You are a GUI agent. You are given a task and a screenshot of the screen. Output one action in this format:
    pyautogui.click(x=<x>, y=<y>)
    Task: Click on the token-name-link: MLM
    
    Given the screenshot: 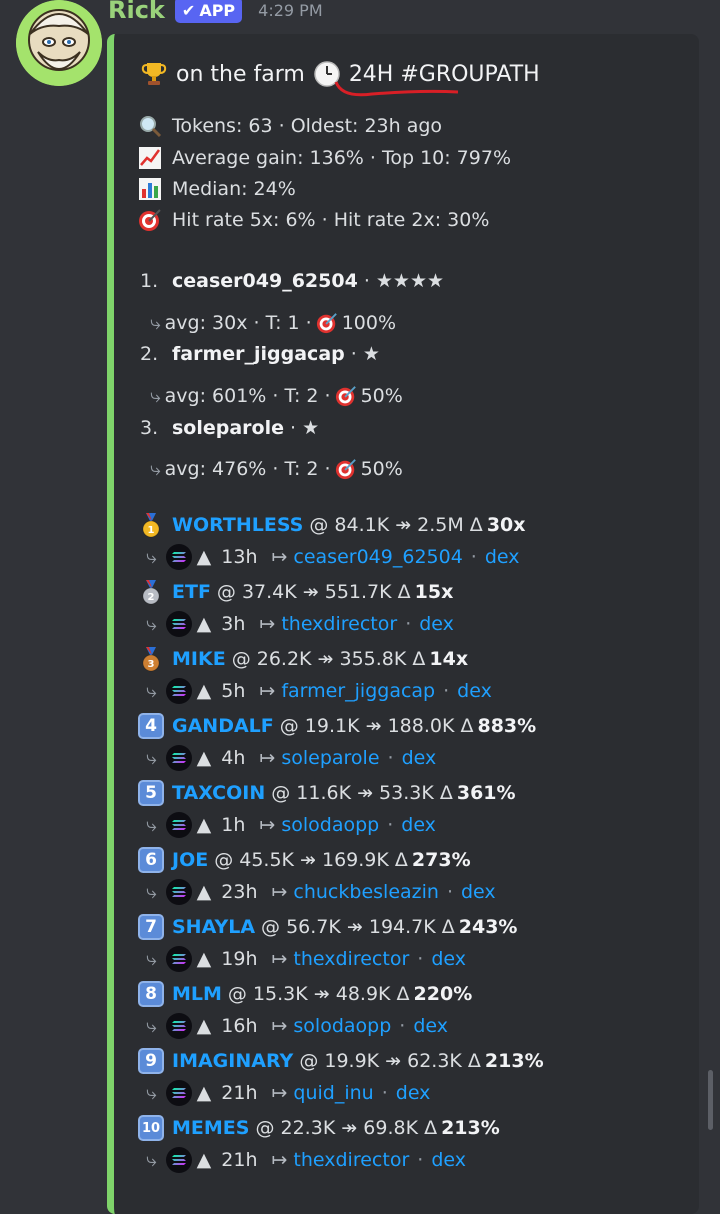 What is the action you would take?
    pyautogui.click(x=197, y=994)
    